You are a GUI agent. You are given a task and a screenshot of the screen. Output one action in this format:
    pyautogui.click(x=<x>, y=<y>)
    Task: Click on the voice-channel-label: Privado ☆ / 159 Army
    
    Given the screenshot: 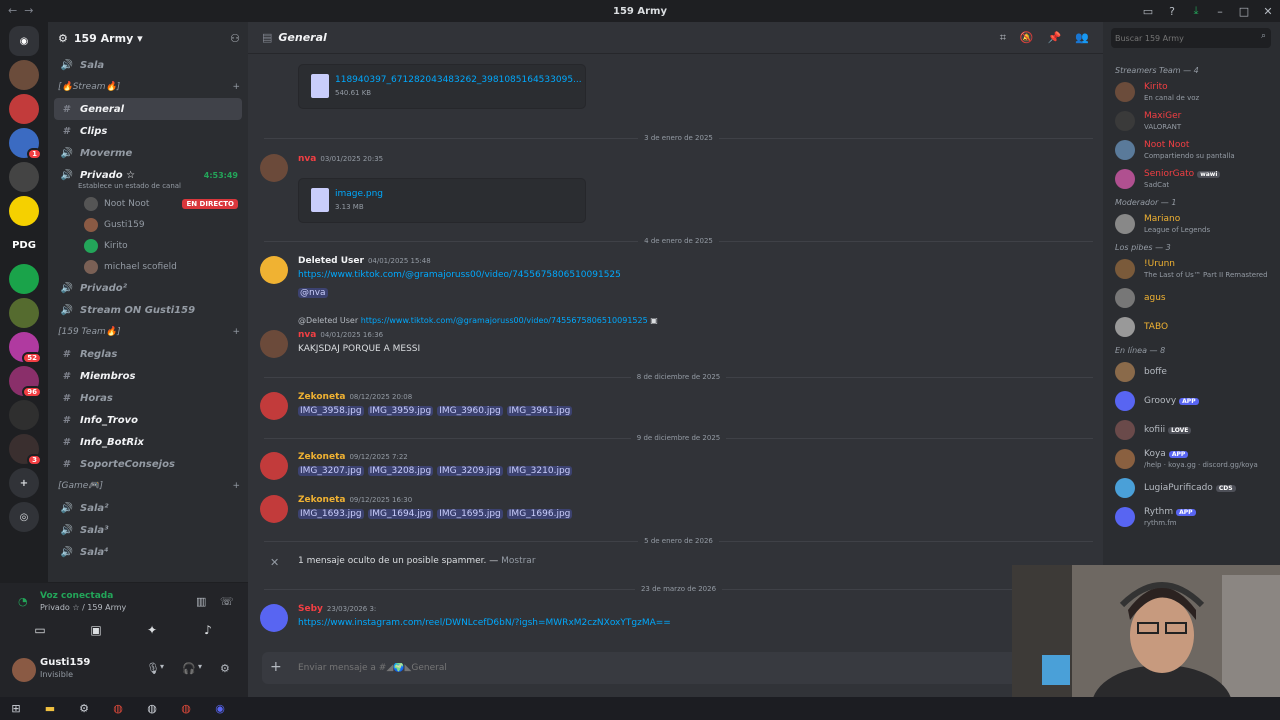 What is the action you would take?
    pyautogui.click(x=83, y=607)
    